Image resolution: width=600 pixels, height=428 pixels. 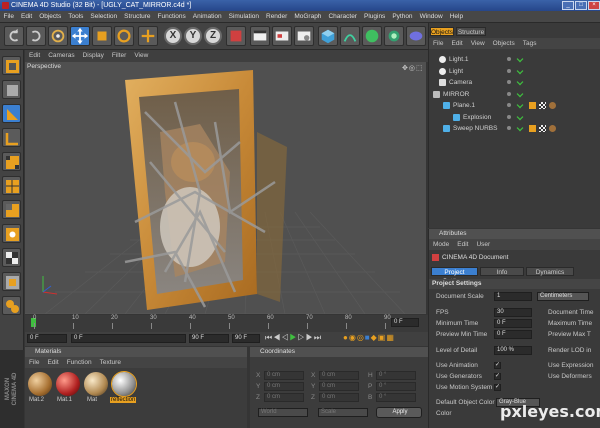 What do you see at coordinates (50, 17) in the screenshot?
I see `menu-item-objects: Objects` at bounding box center [50, 17].